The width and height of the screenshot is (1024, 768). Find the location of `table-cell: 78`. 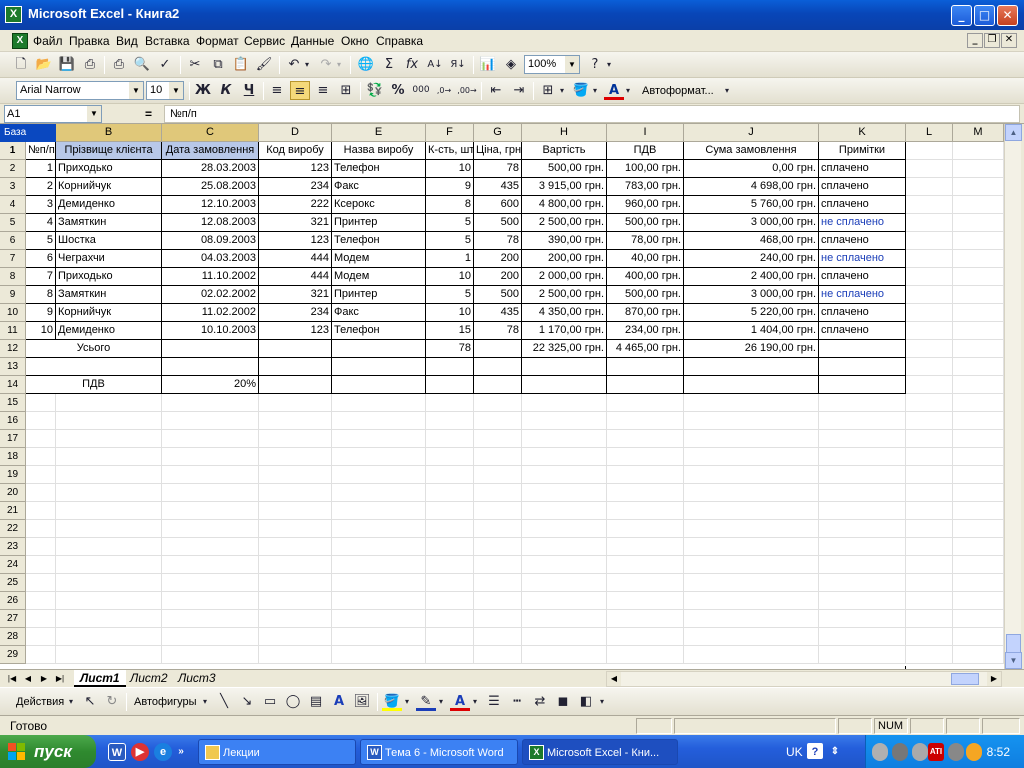

table-cell: 78 is located at coordinates (498, 331).